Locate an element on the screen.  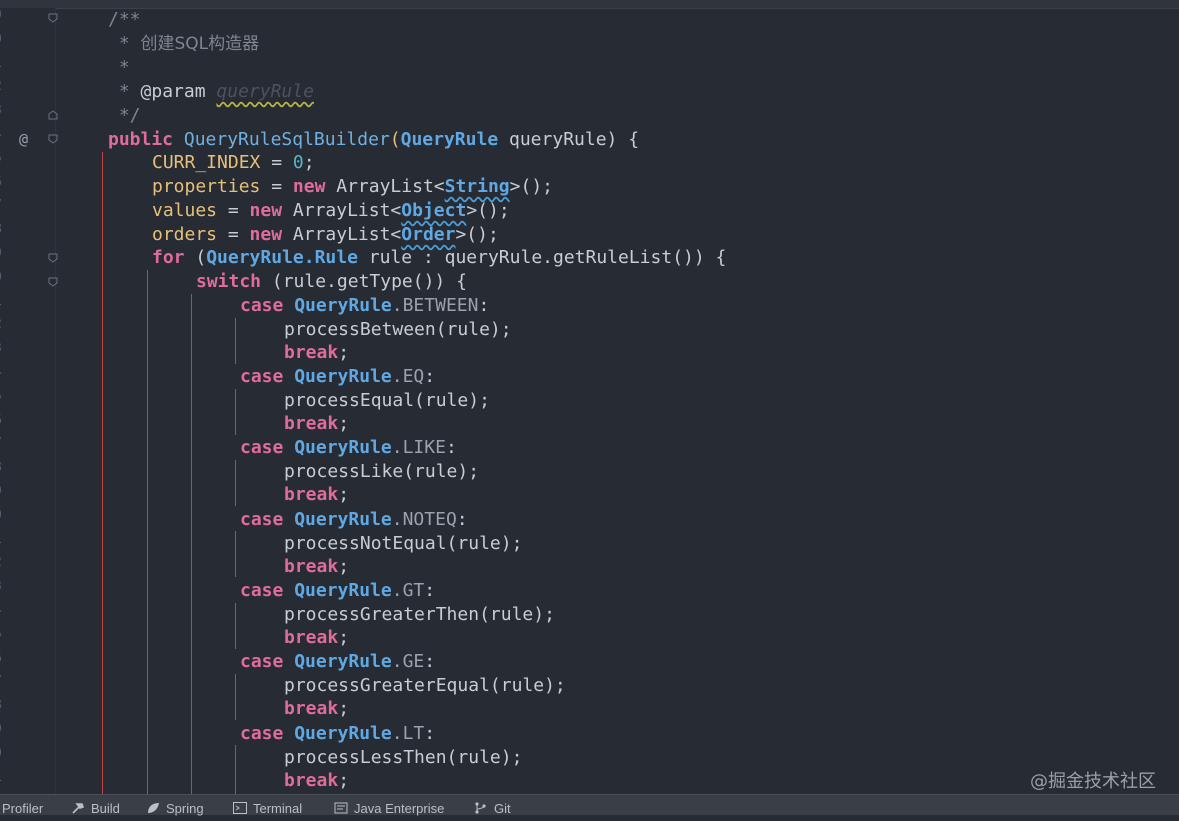
code-line: processLessThen(rule); is located at coordinates (403, 758).